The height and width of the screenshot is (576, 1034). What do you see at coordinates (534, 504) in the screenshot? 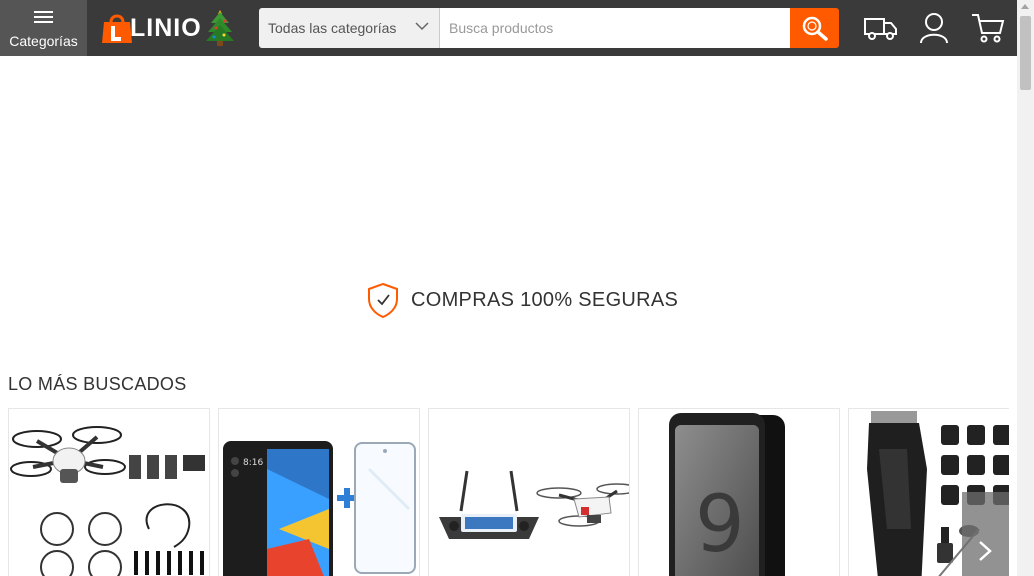
I see `drone-with-controller-image` at bounding box center [534, 504].